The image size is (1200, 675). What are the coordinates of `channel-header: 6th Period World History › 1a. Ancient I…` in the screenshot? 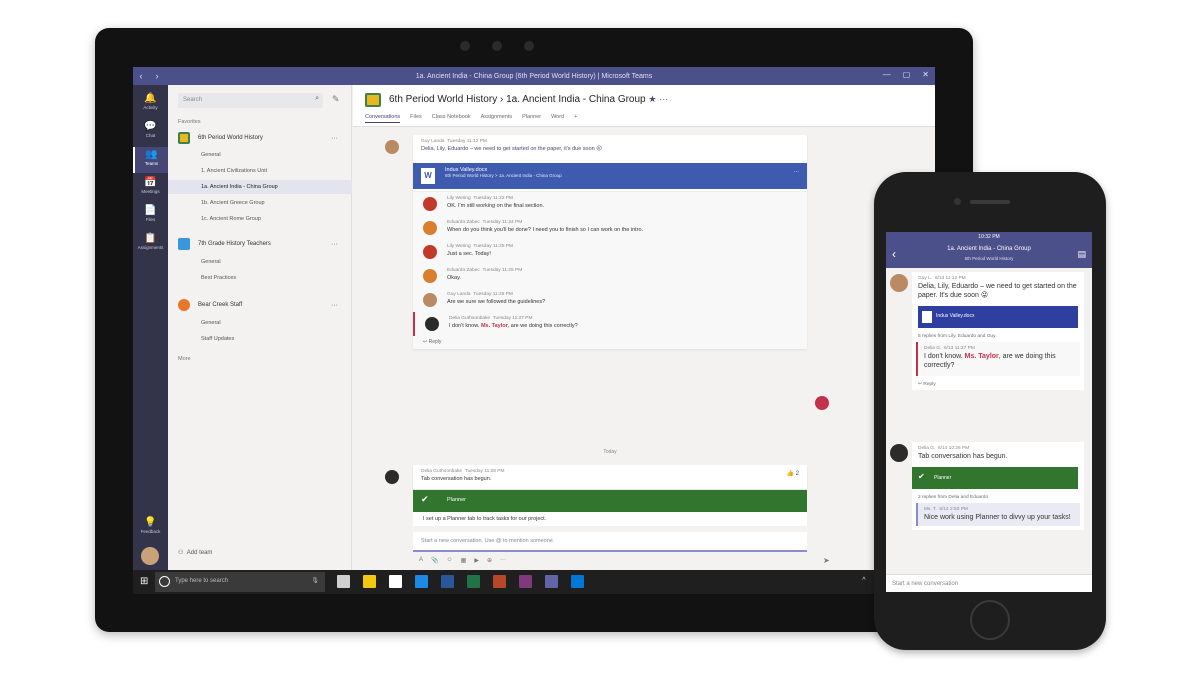 It's located at (644, 106).